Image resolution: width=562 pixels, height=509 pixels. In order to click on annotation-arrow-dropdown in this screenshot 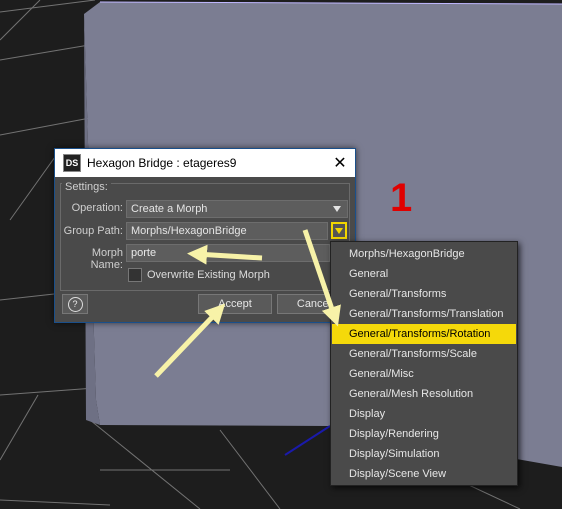, I will do `click(321, 278)`.